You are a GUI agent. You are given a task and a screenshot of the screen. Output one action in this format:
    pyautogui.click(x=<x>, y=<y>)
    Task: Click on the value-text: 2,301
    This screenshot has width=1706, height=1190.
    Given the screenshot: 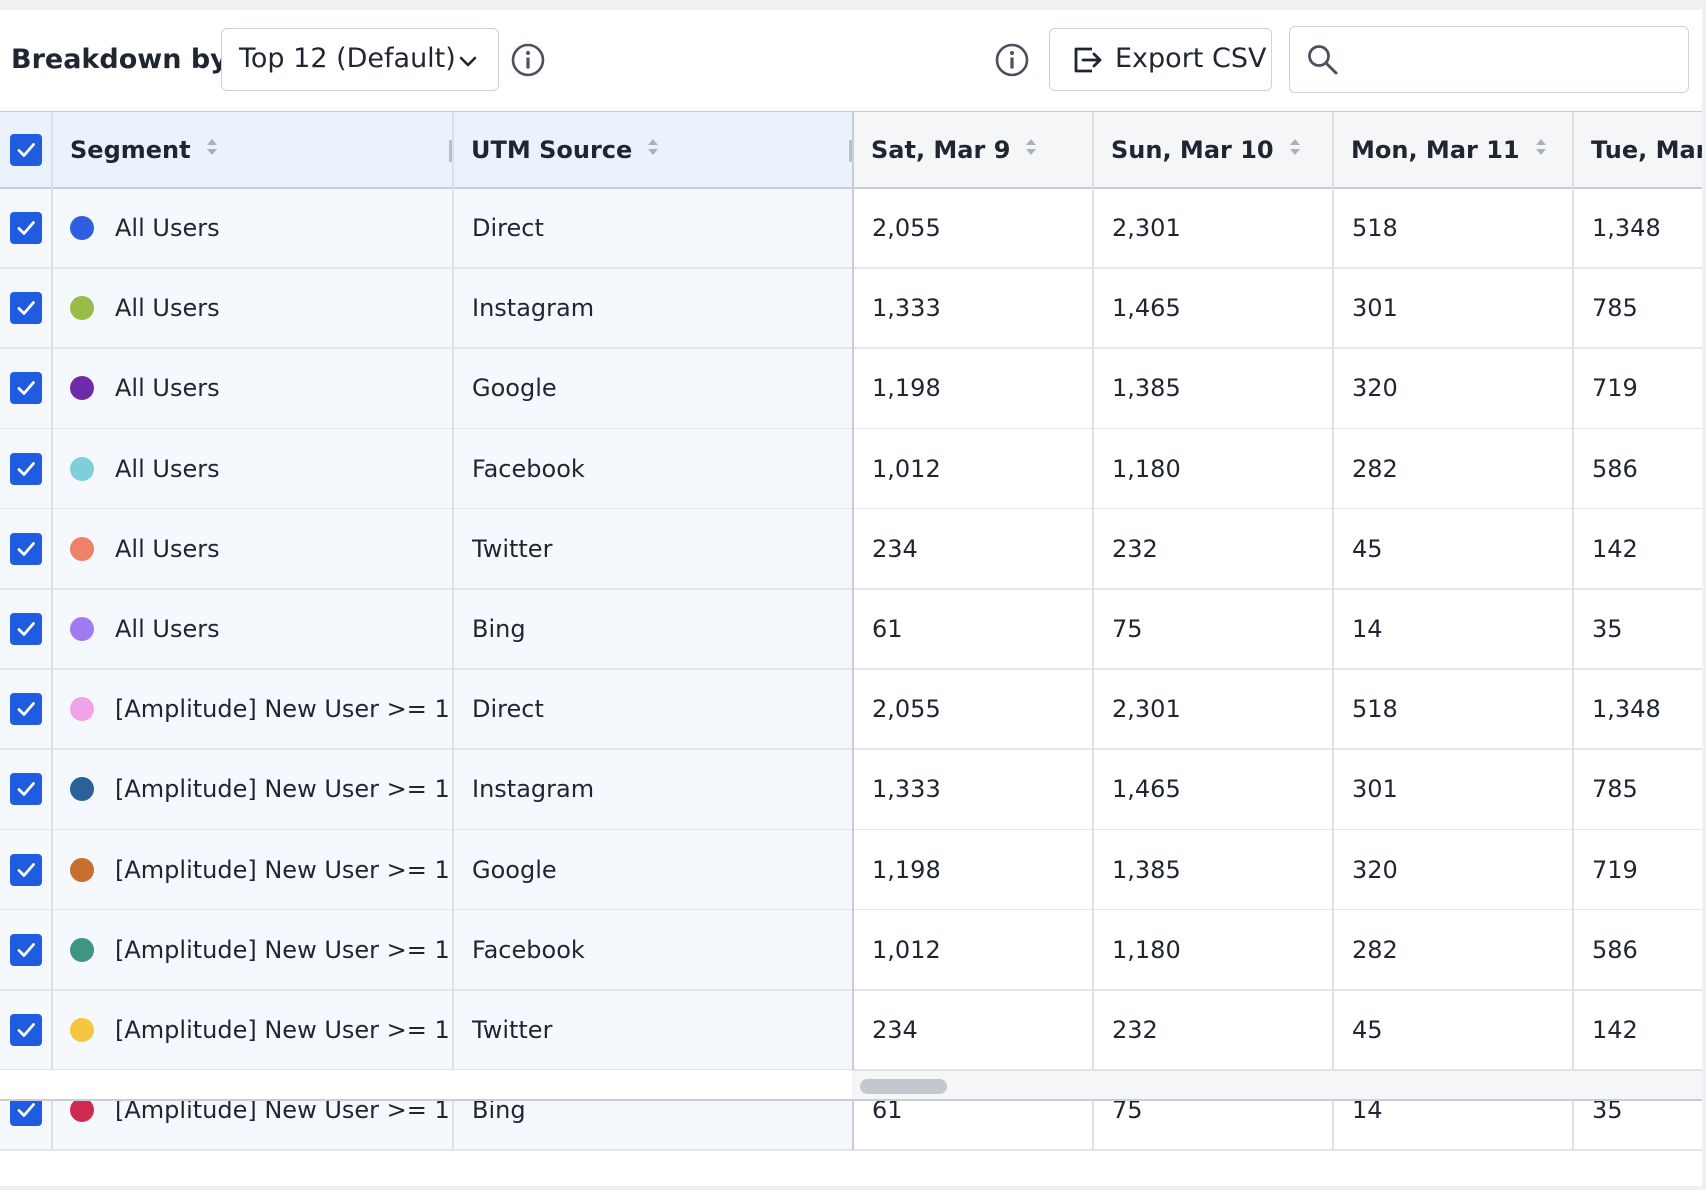 What is the action you would take?
    pyautogui.click(x=1146, y=709)
    